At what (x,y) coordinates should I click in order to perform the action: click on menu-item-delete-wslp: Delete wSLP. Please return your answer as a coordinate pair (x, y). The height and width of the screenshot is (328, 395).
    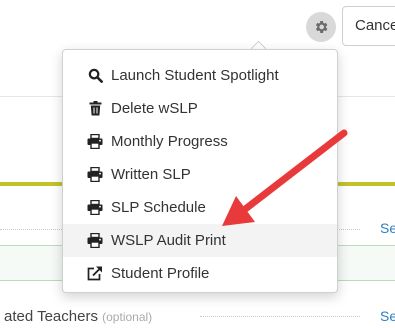
    Looking at the image, I should click on (200, 108).